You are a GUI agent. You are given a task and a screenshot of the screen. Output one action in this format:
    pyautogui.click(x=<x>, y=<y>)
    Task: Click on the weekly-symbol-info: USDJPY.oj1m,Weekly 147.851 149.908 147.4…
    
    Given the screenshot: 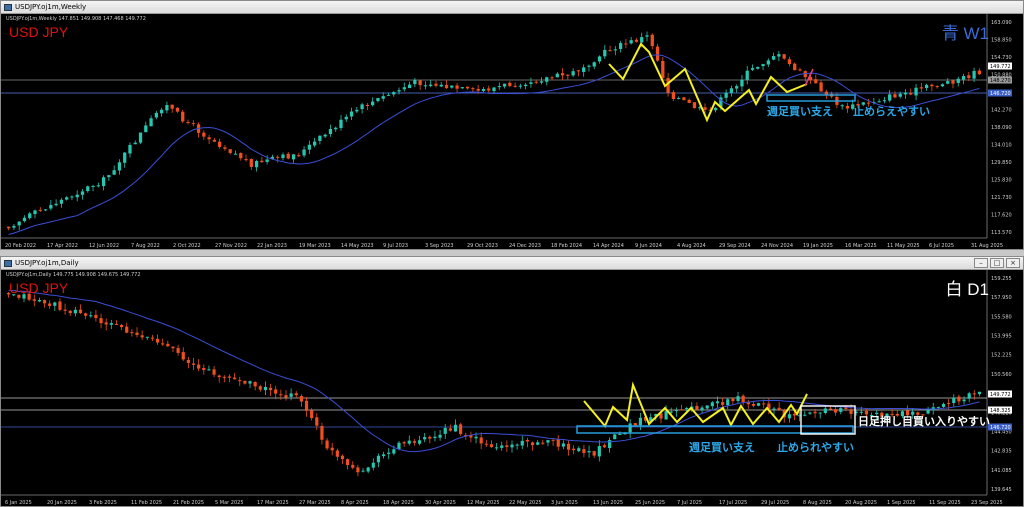 What is the action you would take?
    pyautogui.click(x=76, y=19)
    